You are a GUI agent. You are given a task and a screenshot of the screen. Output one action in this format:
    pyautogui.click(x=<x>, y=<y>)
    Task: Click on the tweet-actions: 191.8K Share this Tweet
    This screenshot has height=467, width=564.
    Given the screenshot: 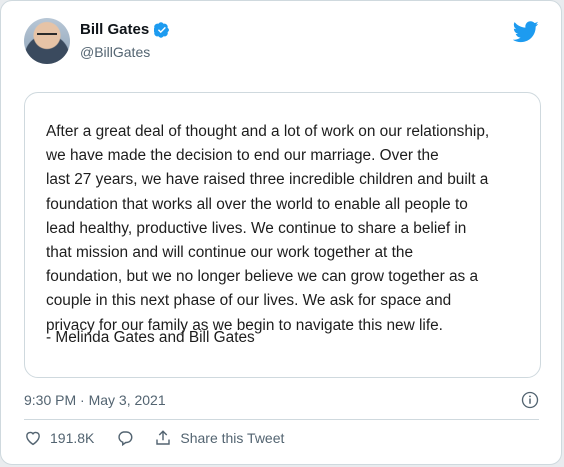 What is the action you would take?
    pyautogui.click(x=154, y=438)
    